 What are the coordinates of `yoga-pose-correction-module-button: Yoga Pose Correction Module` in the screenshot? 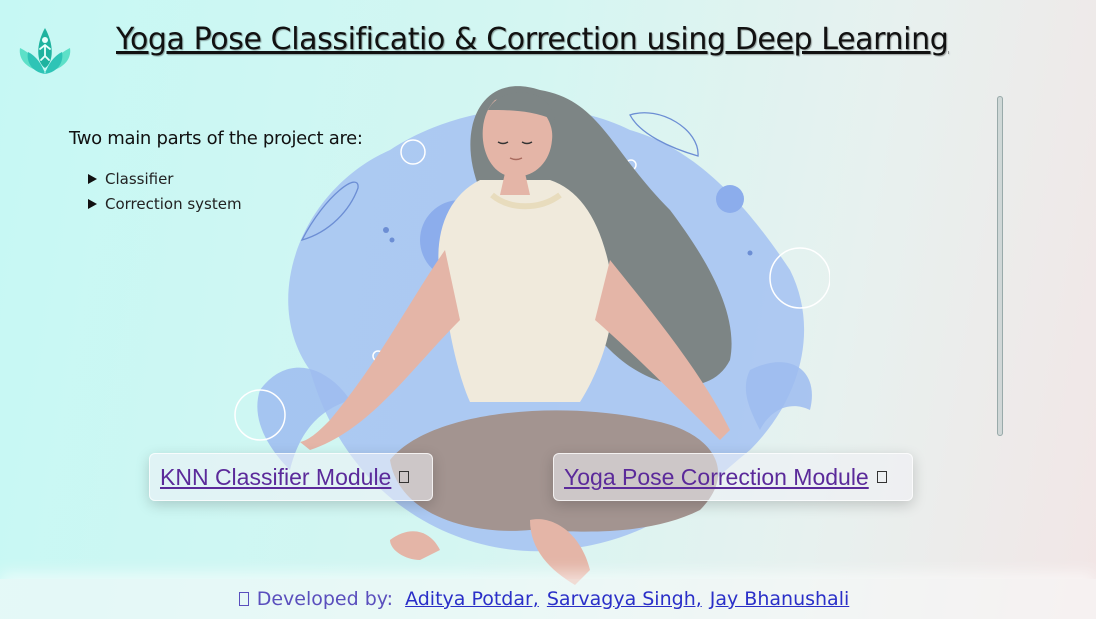 It's located at (733, 477).